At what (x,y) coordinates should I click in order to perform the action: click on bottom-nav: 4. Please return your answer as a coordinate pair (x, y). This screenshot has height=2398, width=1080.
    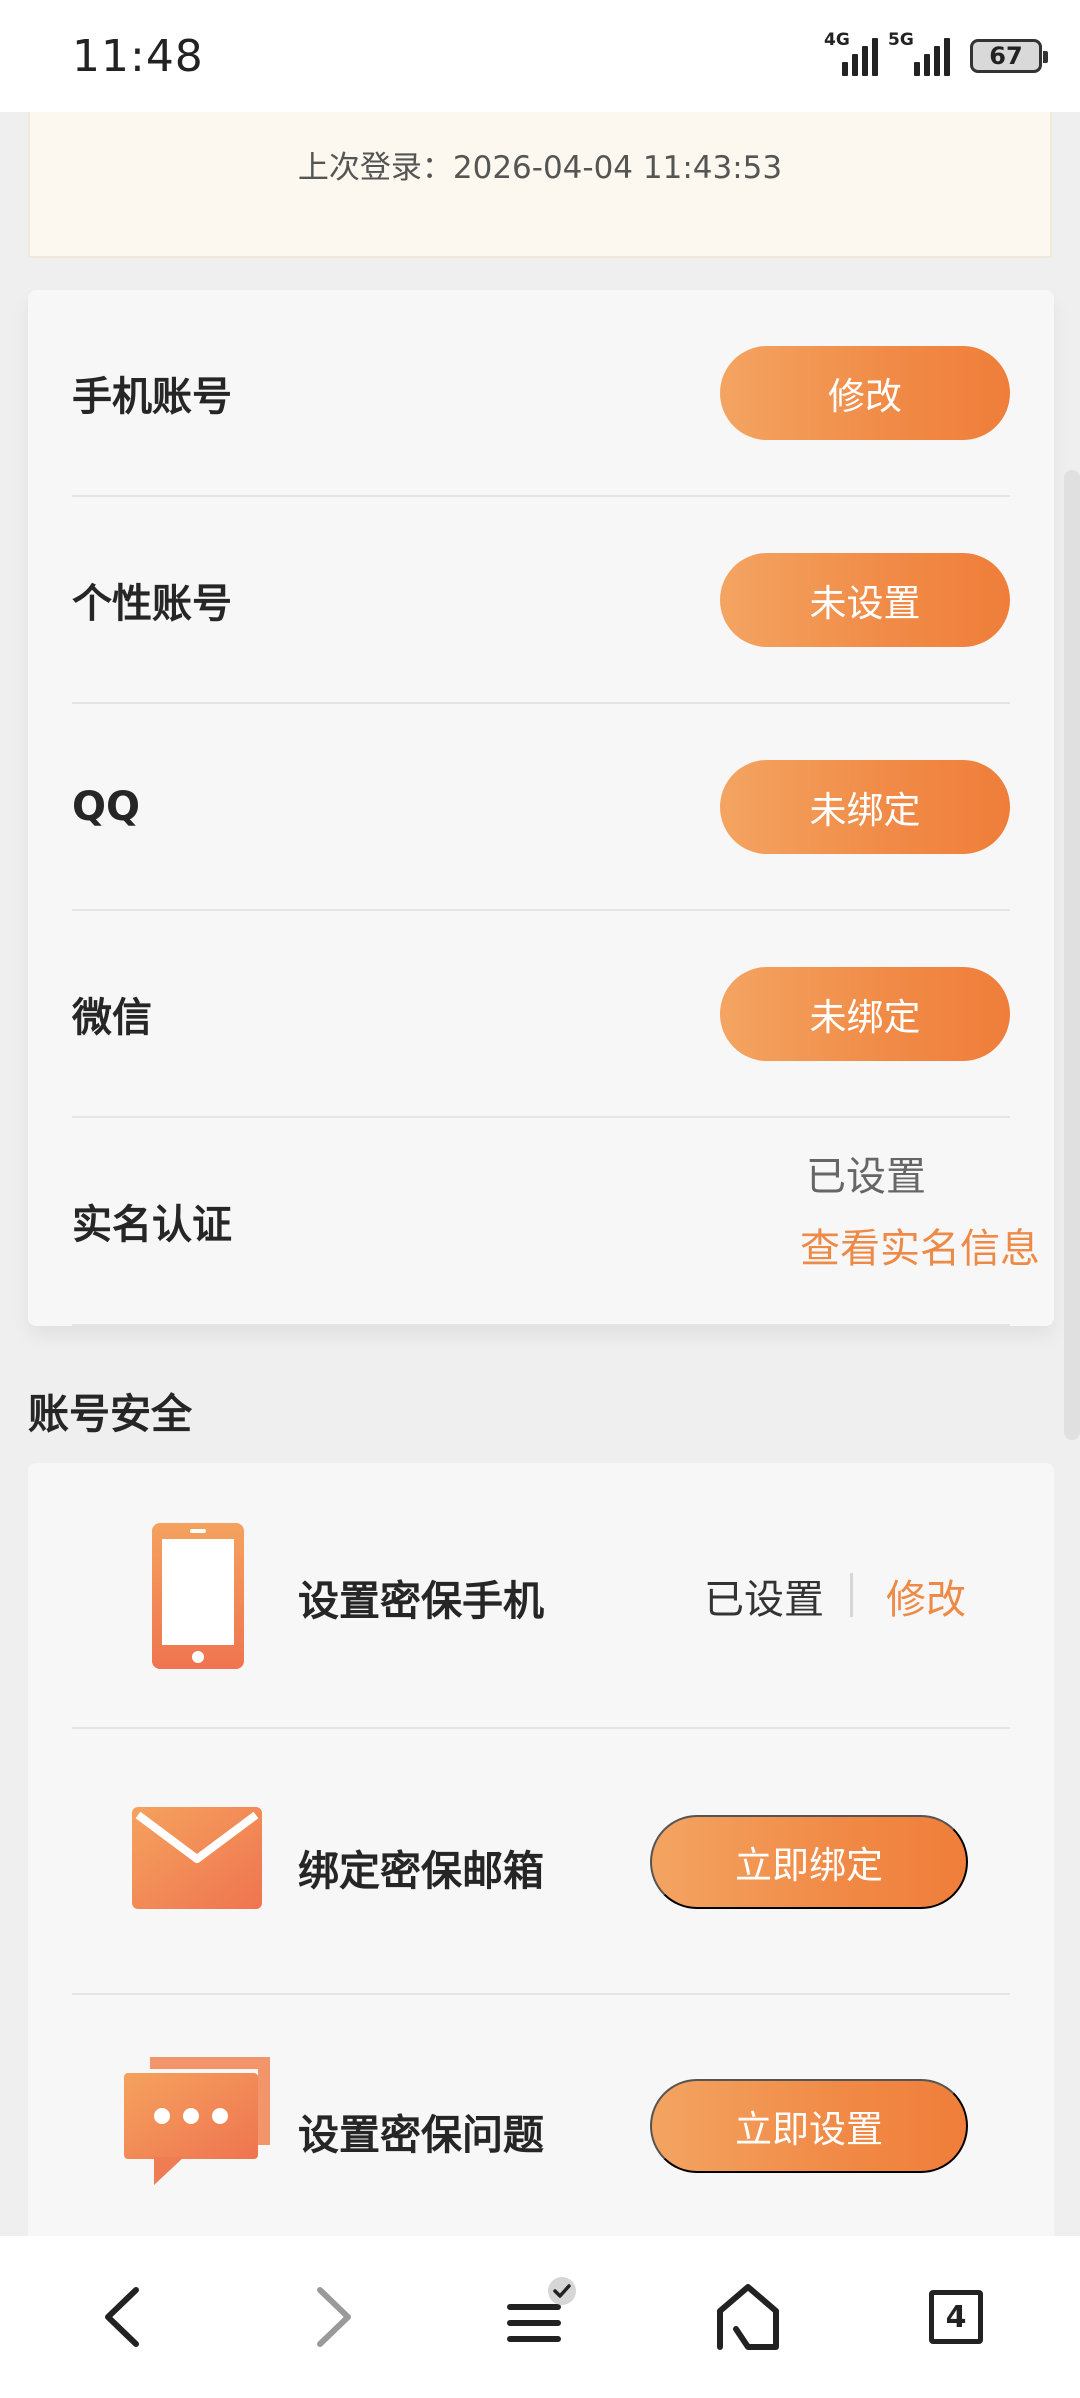
    Looking at the image, I should click on (540, 2317).